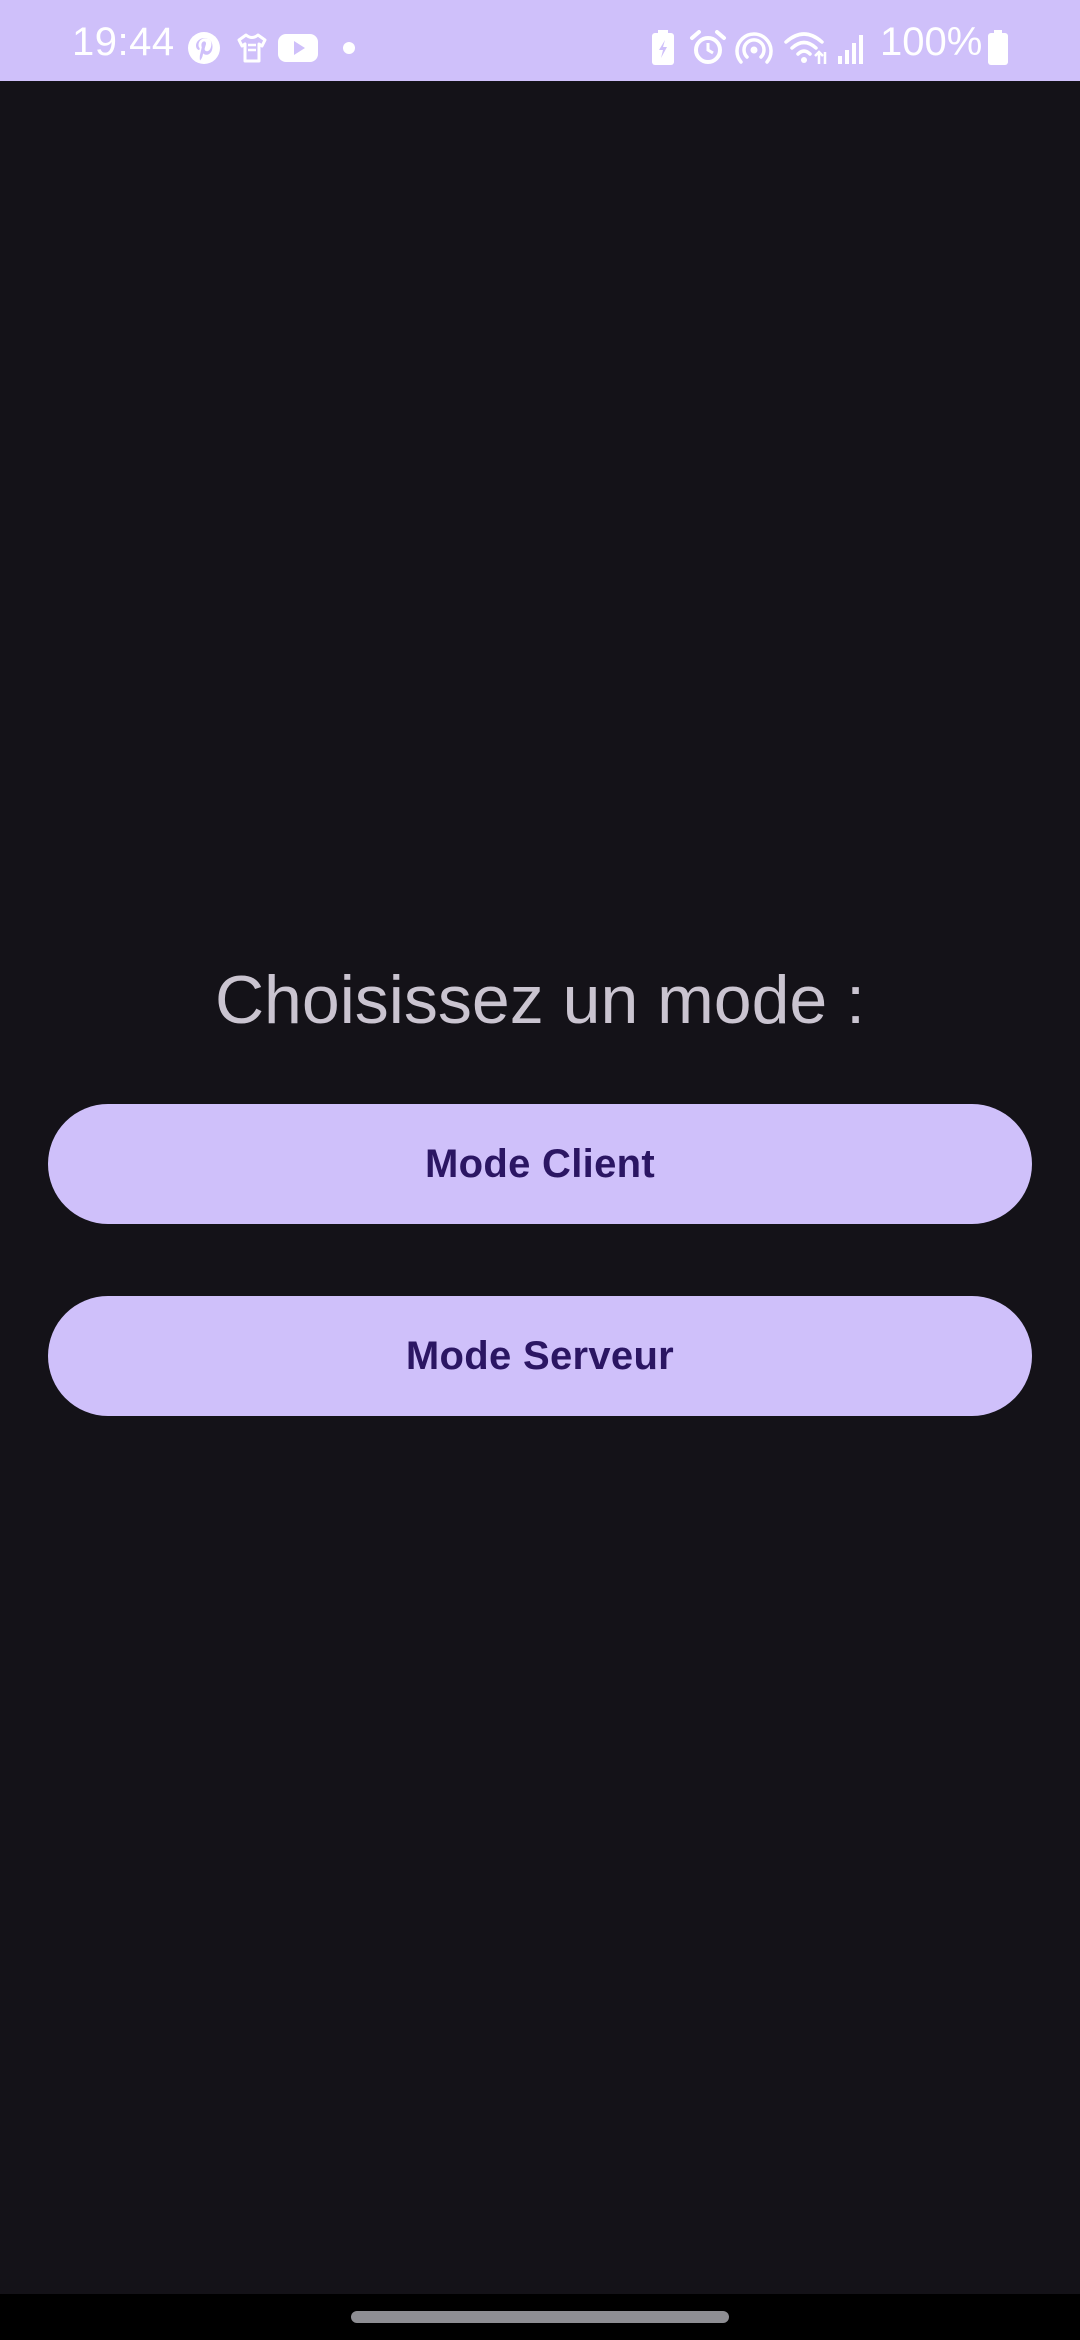 The image size is (1080, 2340). Describe the element at coordinates (851, 48) in the screenshot. I see `signal-icon` at that location.